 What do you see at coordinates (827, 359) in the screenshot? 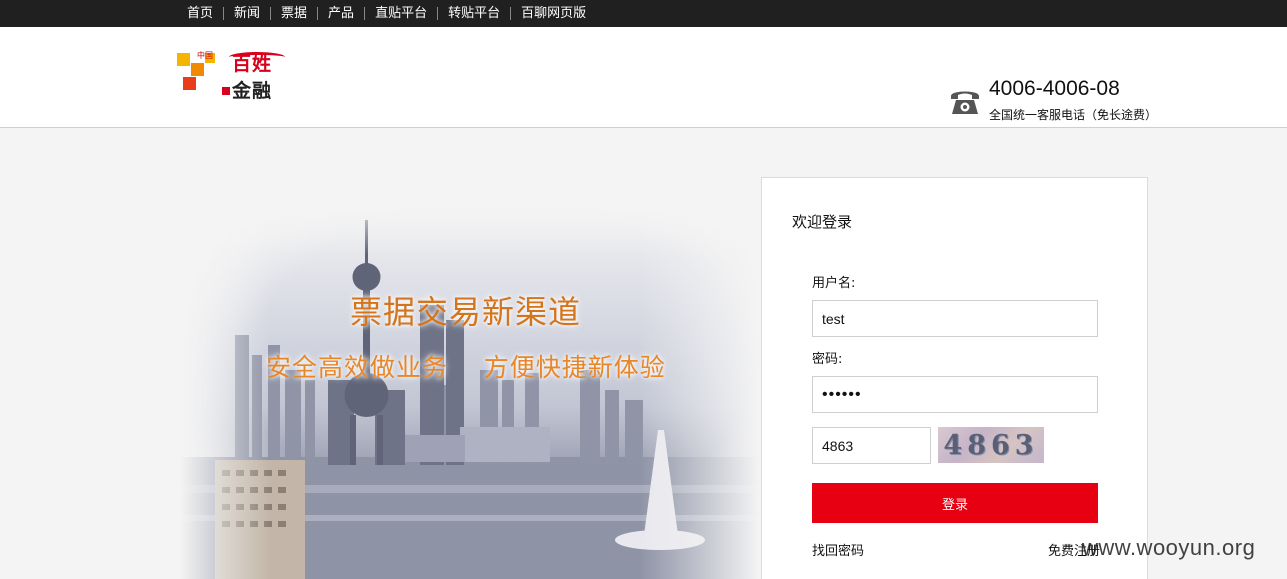
I see `password-label: 密码:` at bounding box center [827, 359].